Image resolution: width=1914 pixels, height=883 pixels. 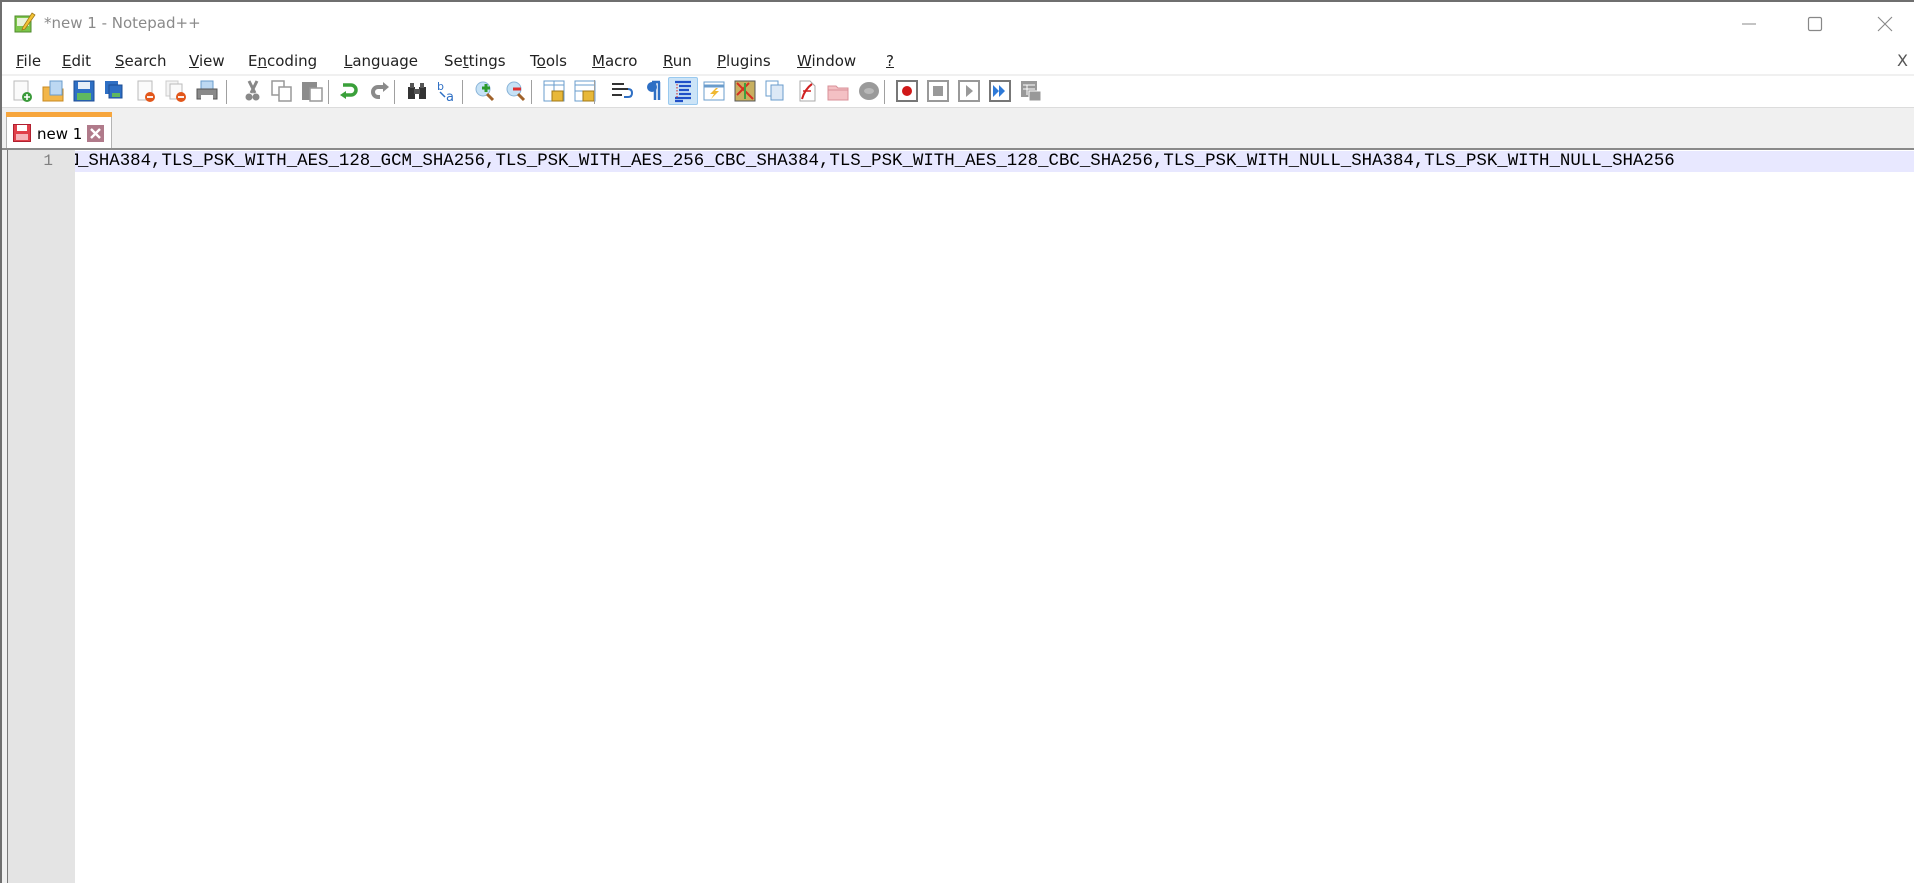 I want to click on print-icon, so click(x=207, y=90).